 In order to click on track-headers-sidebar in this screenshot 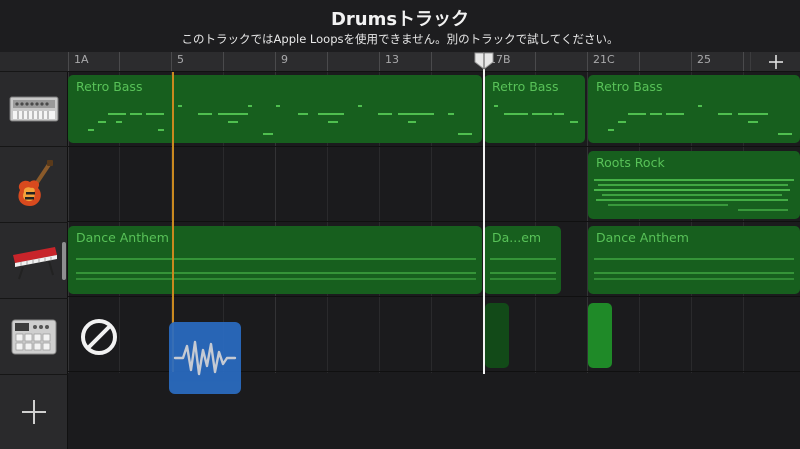, I will do `click(34, 250)`.